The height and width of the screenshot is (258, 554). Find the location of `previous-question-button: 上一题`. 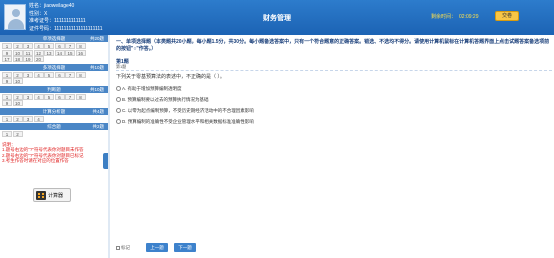

previous-question-button: 上一题 is located at coordinates (157, 247).